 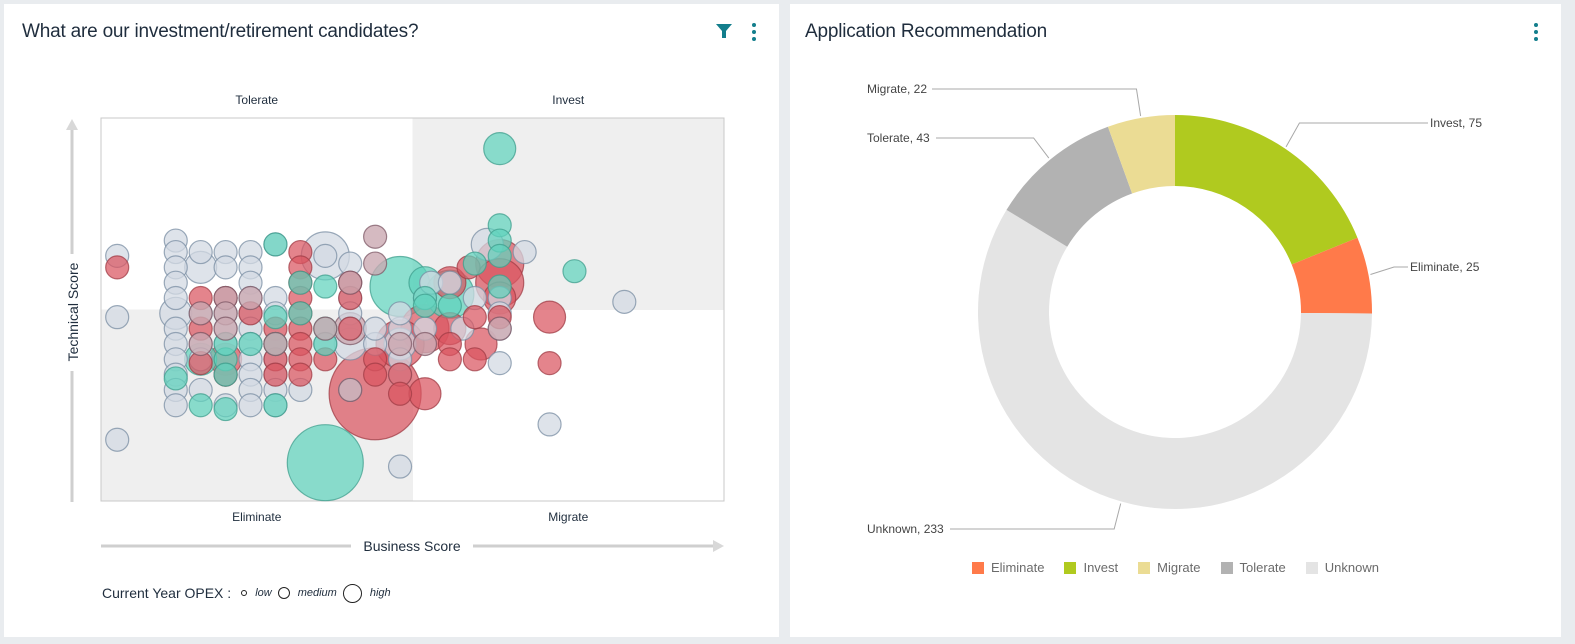 What do you see at coordinates (1101, 567) in the screenshot?
I see `legend-label: Invest` at bounding box center [1101, 567].